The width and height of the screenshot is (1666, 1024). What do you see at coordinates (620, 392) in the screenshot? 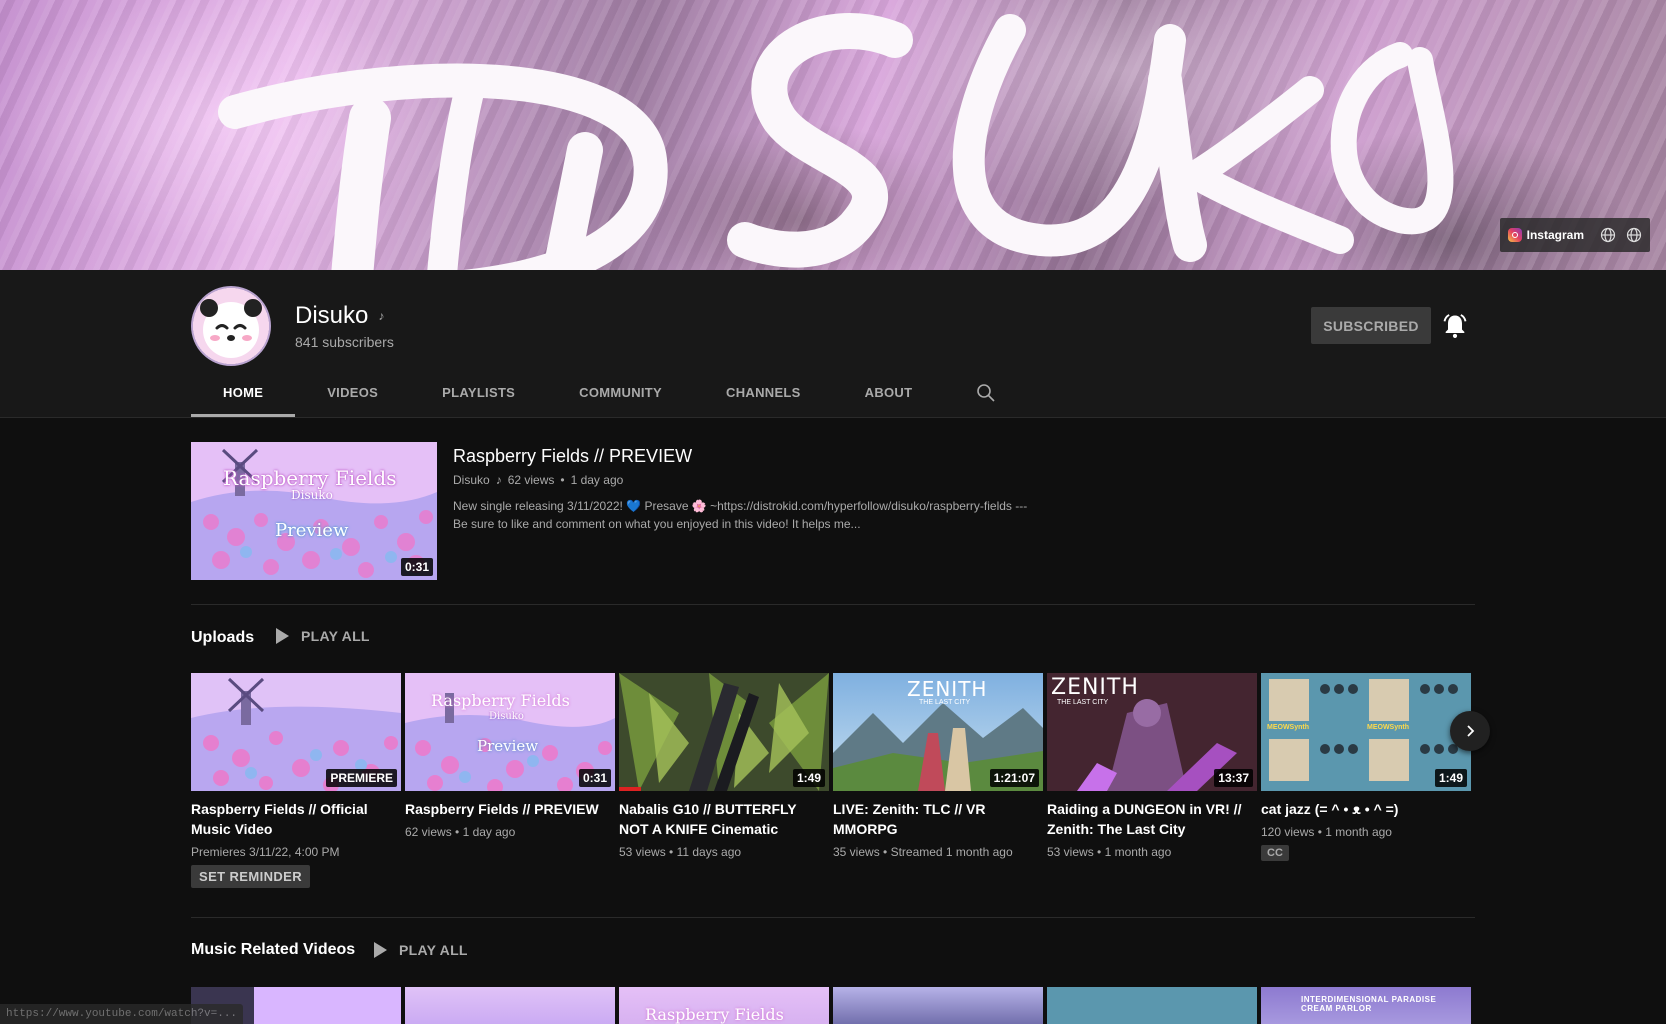
I see `tab-community: COMMUNITY` at bounding box center [620, 392].